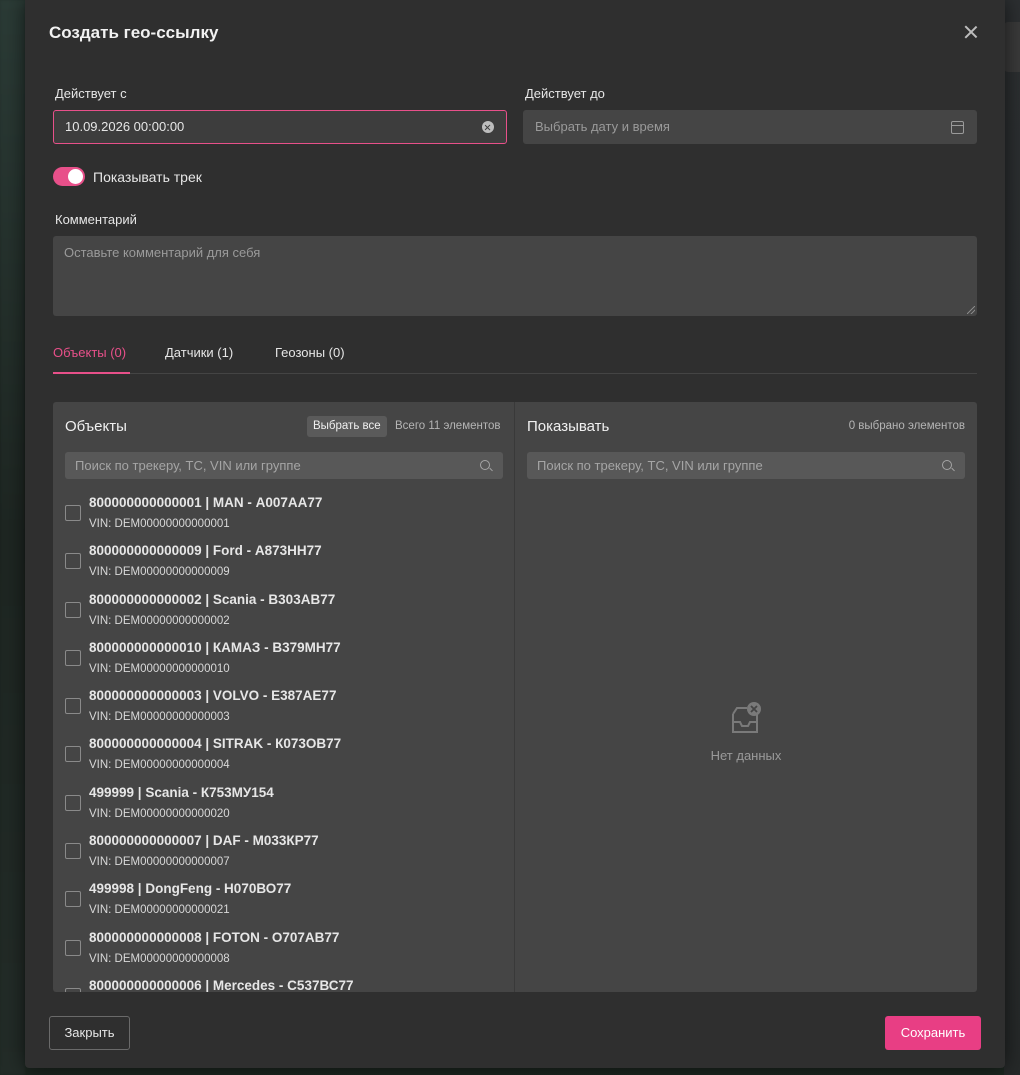 Image resolution: width=1020 pixels, height=1075 pixels. I want to click on active-tab-indicator, so click(91, 373).